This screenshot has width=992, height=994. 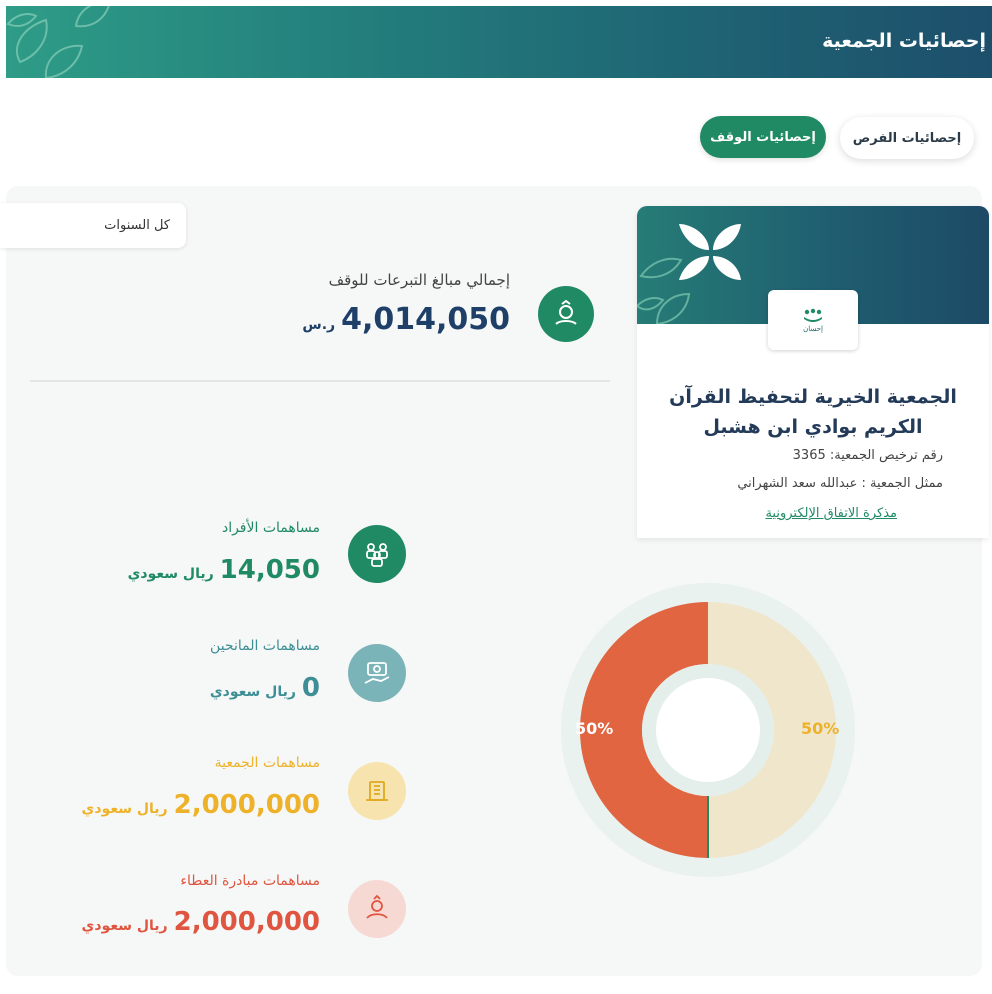 I want to click on individuals-contribution-value: 14,050 ريال سعودي, so click(x=170, y=570).